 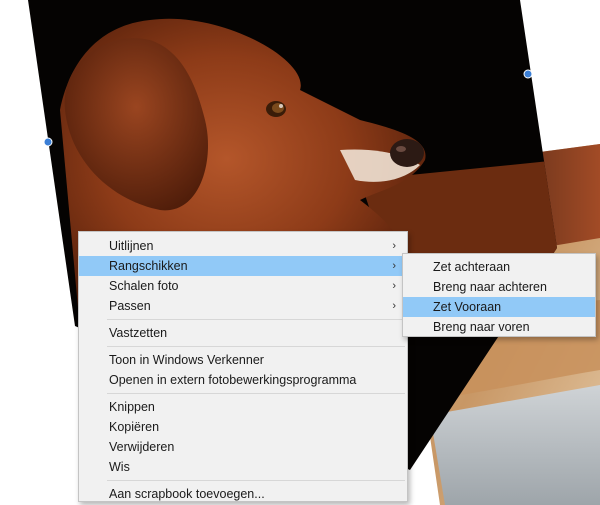 What do you see at coordinates (243, 447) in the screenshot?
I see `menu-item-verwijderen: Verwijderen` at bounding box center [243, 447].